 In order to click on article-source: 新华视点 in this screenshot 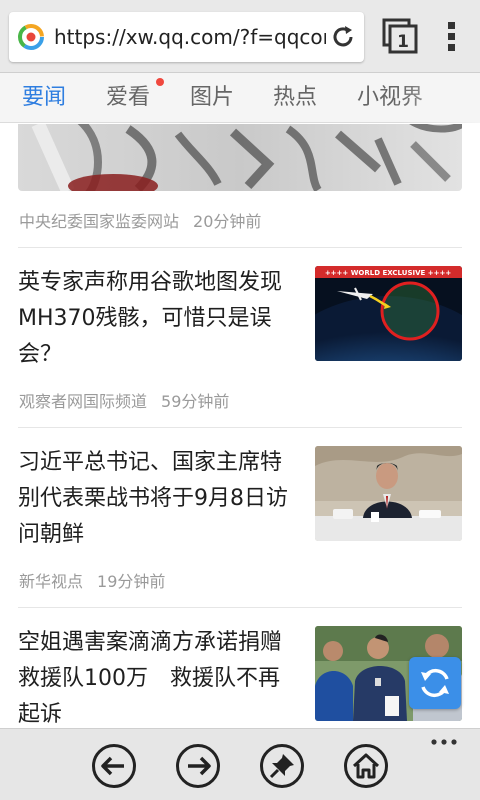, I will do `click(51, 581)`.